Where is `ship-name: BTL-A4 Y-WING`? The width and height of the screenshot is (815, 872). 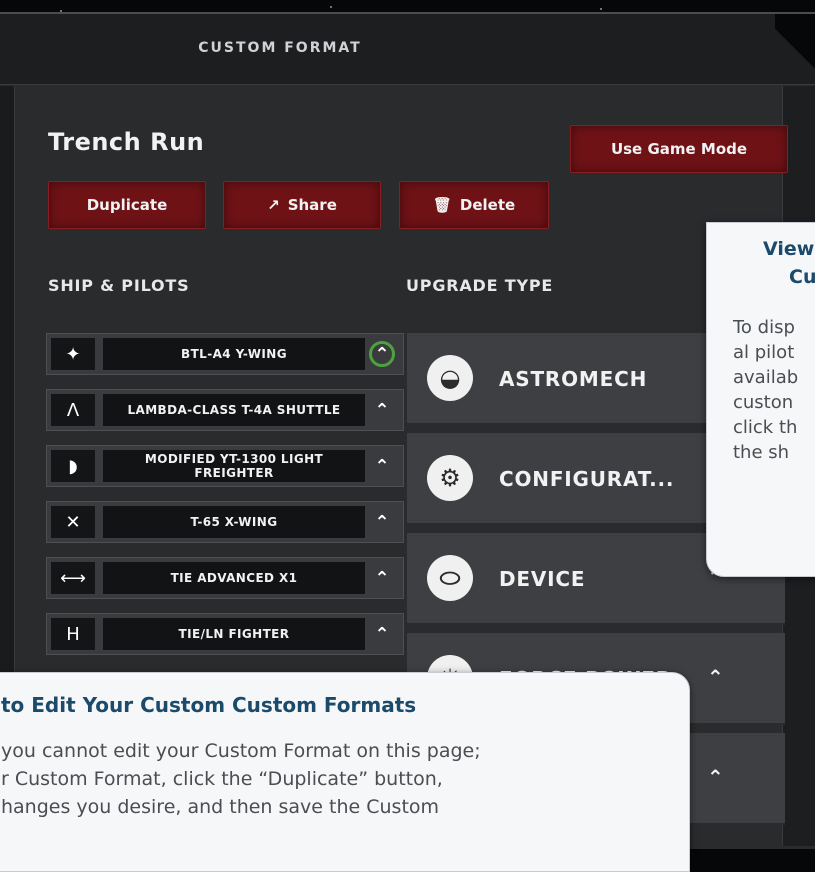
ship-name: BTL-A4 Y-WING is located at coordinates (234, 354).